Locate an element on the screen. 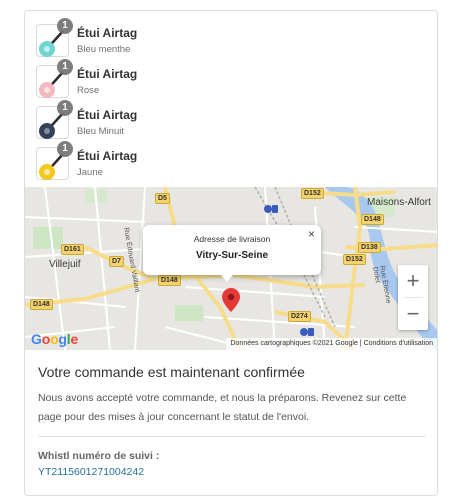  confirmation-title: Votre commande est maintenant confirmée is located at coordinates (171, 372).